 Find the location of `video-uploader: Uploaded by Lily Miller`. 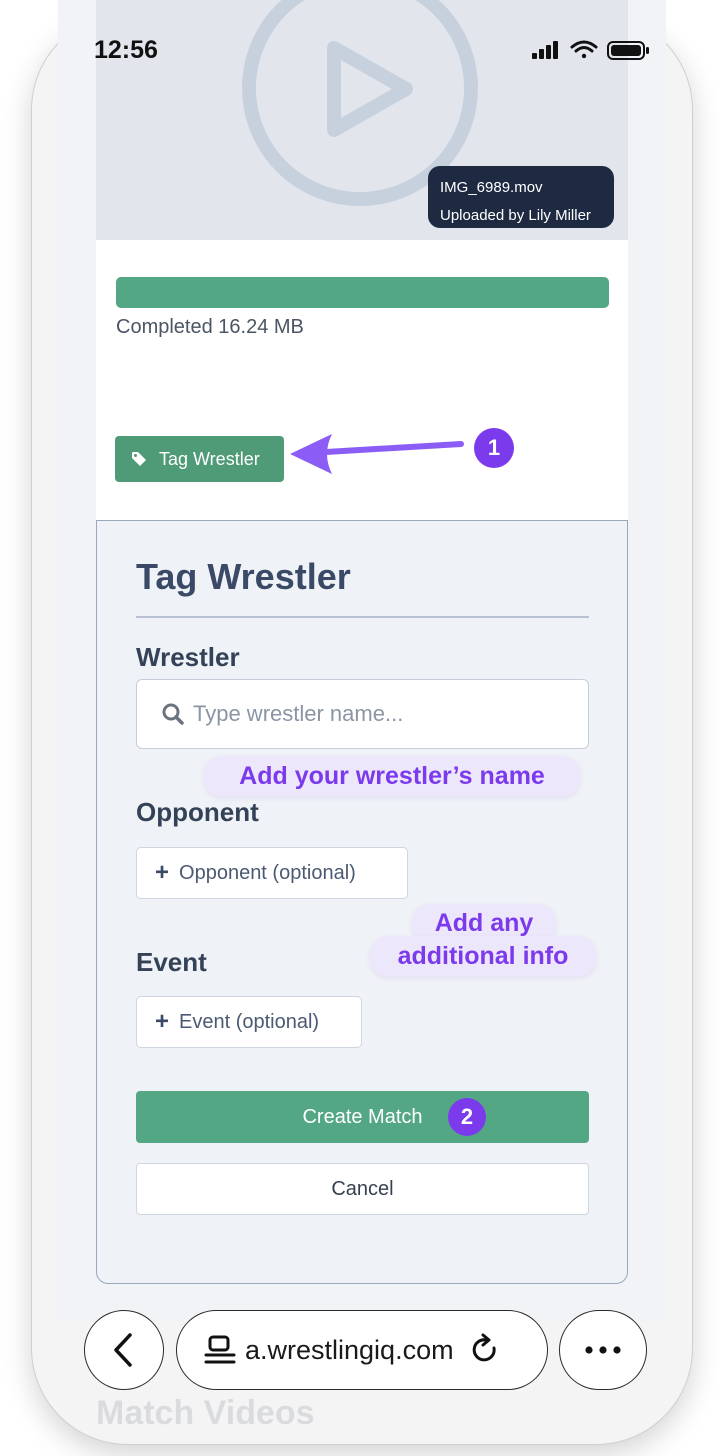

video-uploader: Uploaded by Lily Miller is located at coordinates (515, 215).